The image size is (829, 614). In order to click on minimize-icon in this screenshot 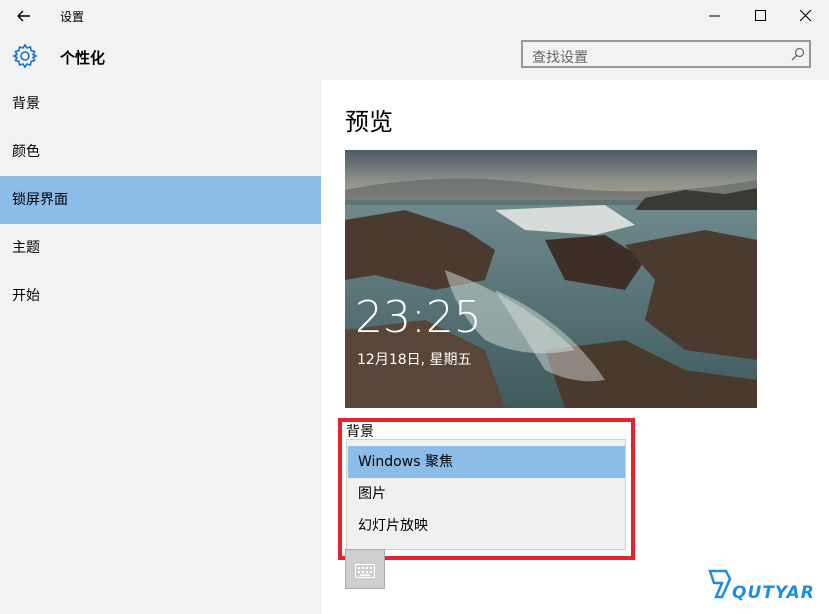, I will do `click(714, 16)`.